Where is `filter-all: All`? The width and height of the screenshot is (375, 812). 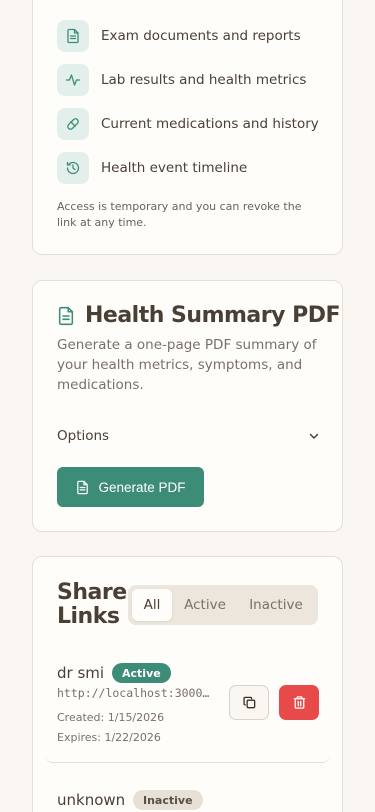 filter-all: All is located at coordinates (152, 605).